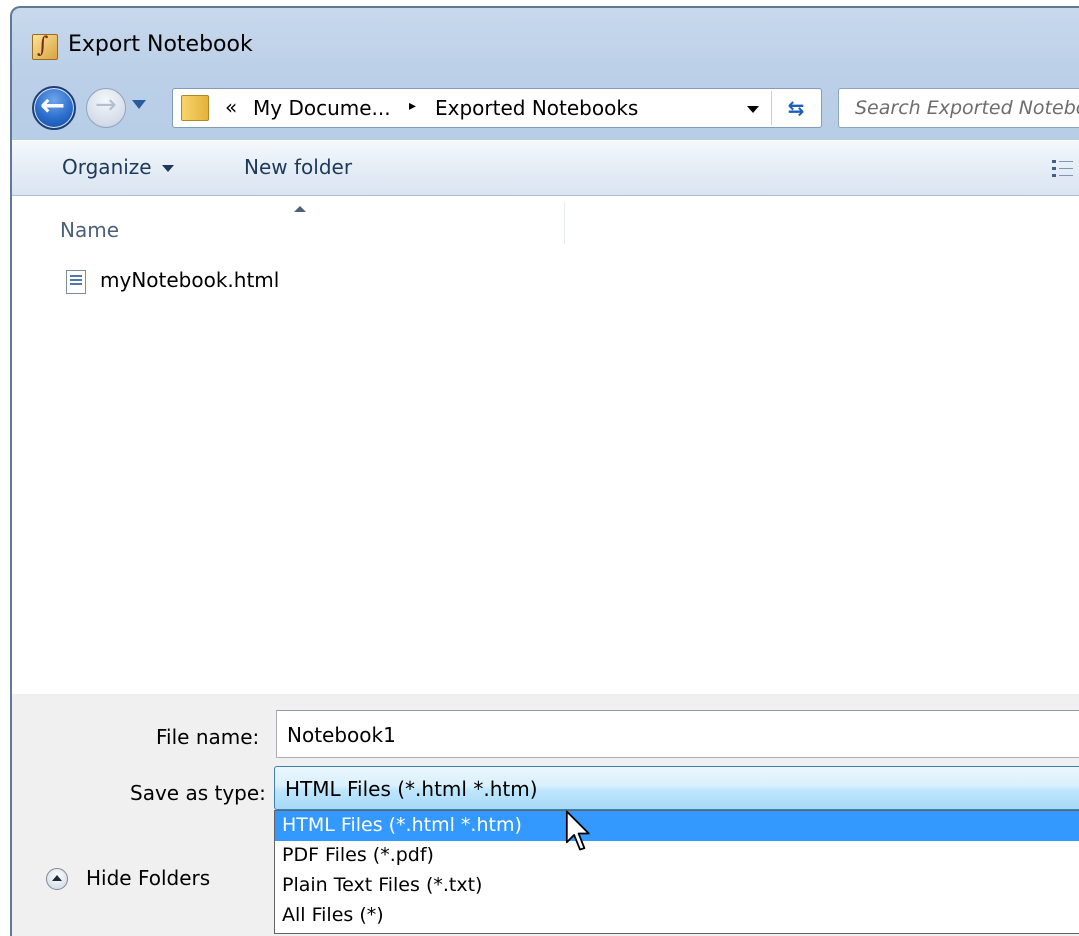 This screenshot has height=936, width=1079. I want to click on file-name-text: myNotebook.html, so click(190, 280).